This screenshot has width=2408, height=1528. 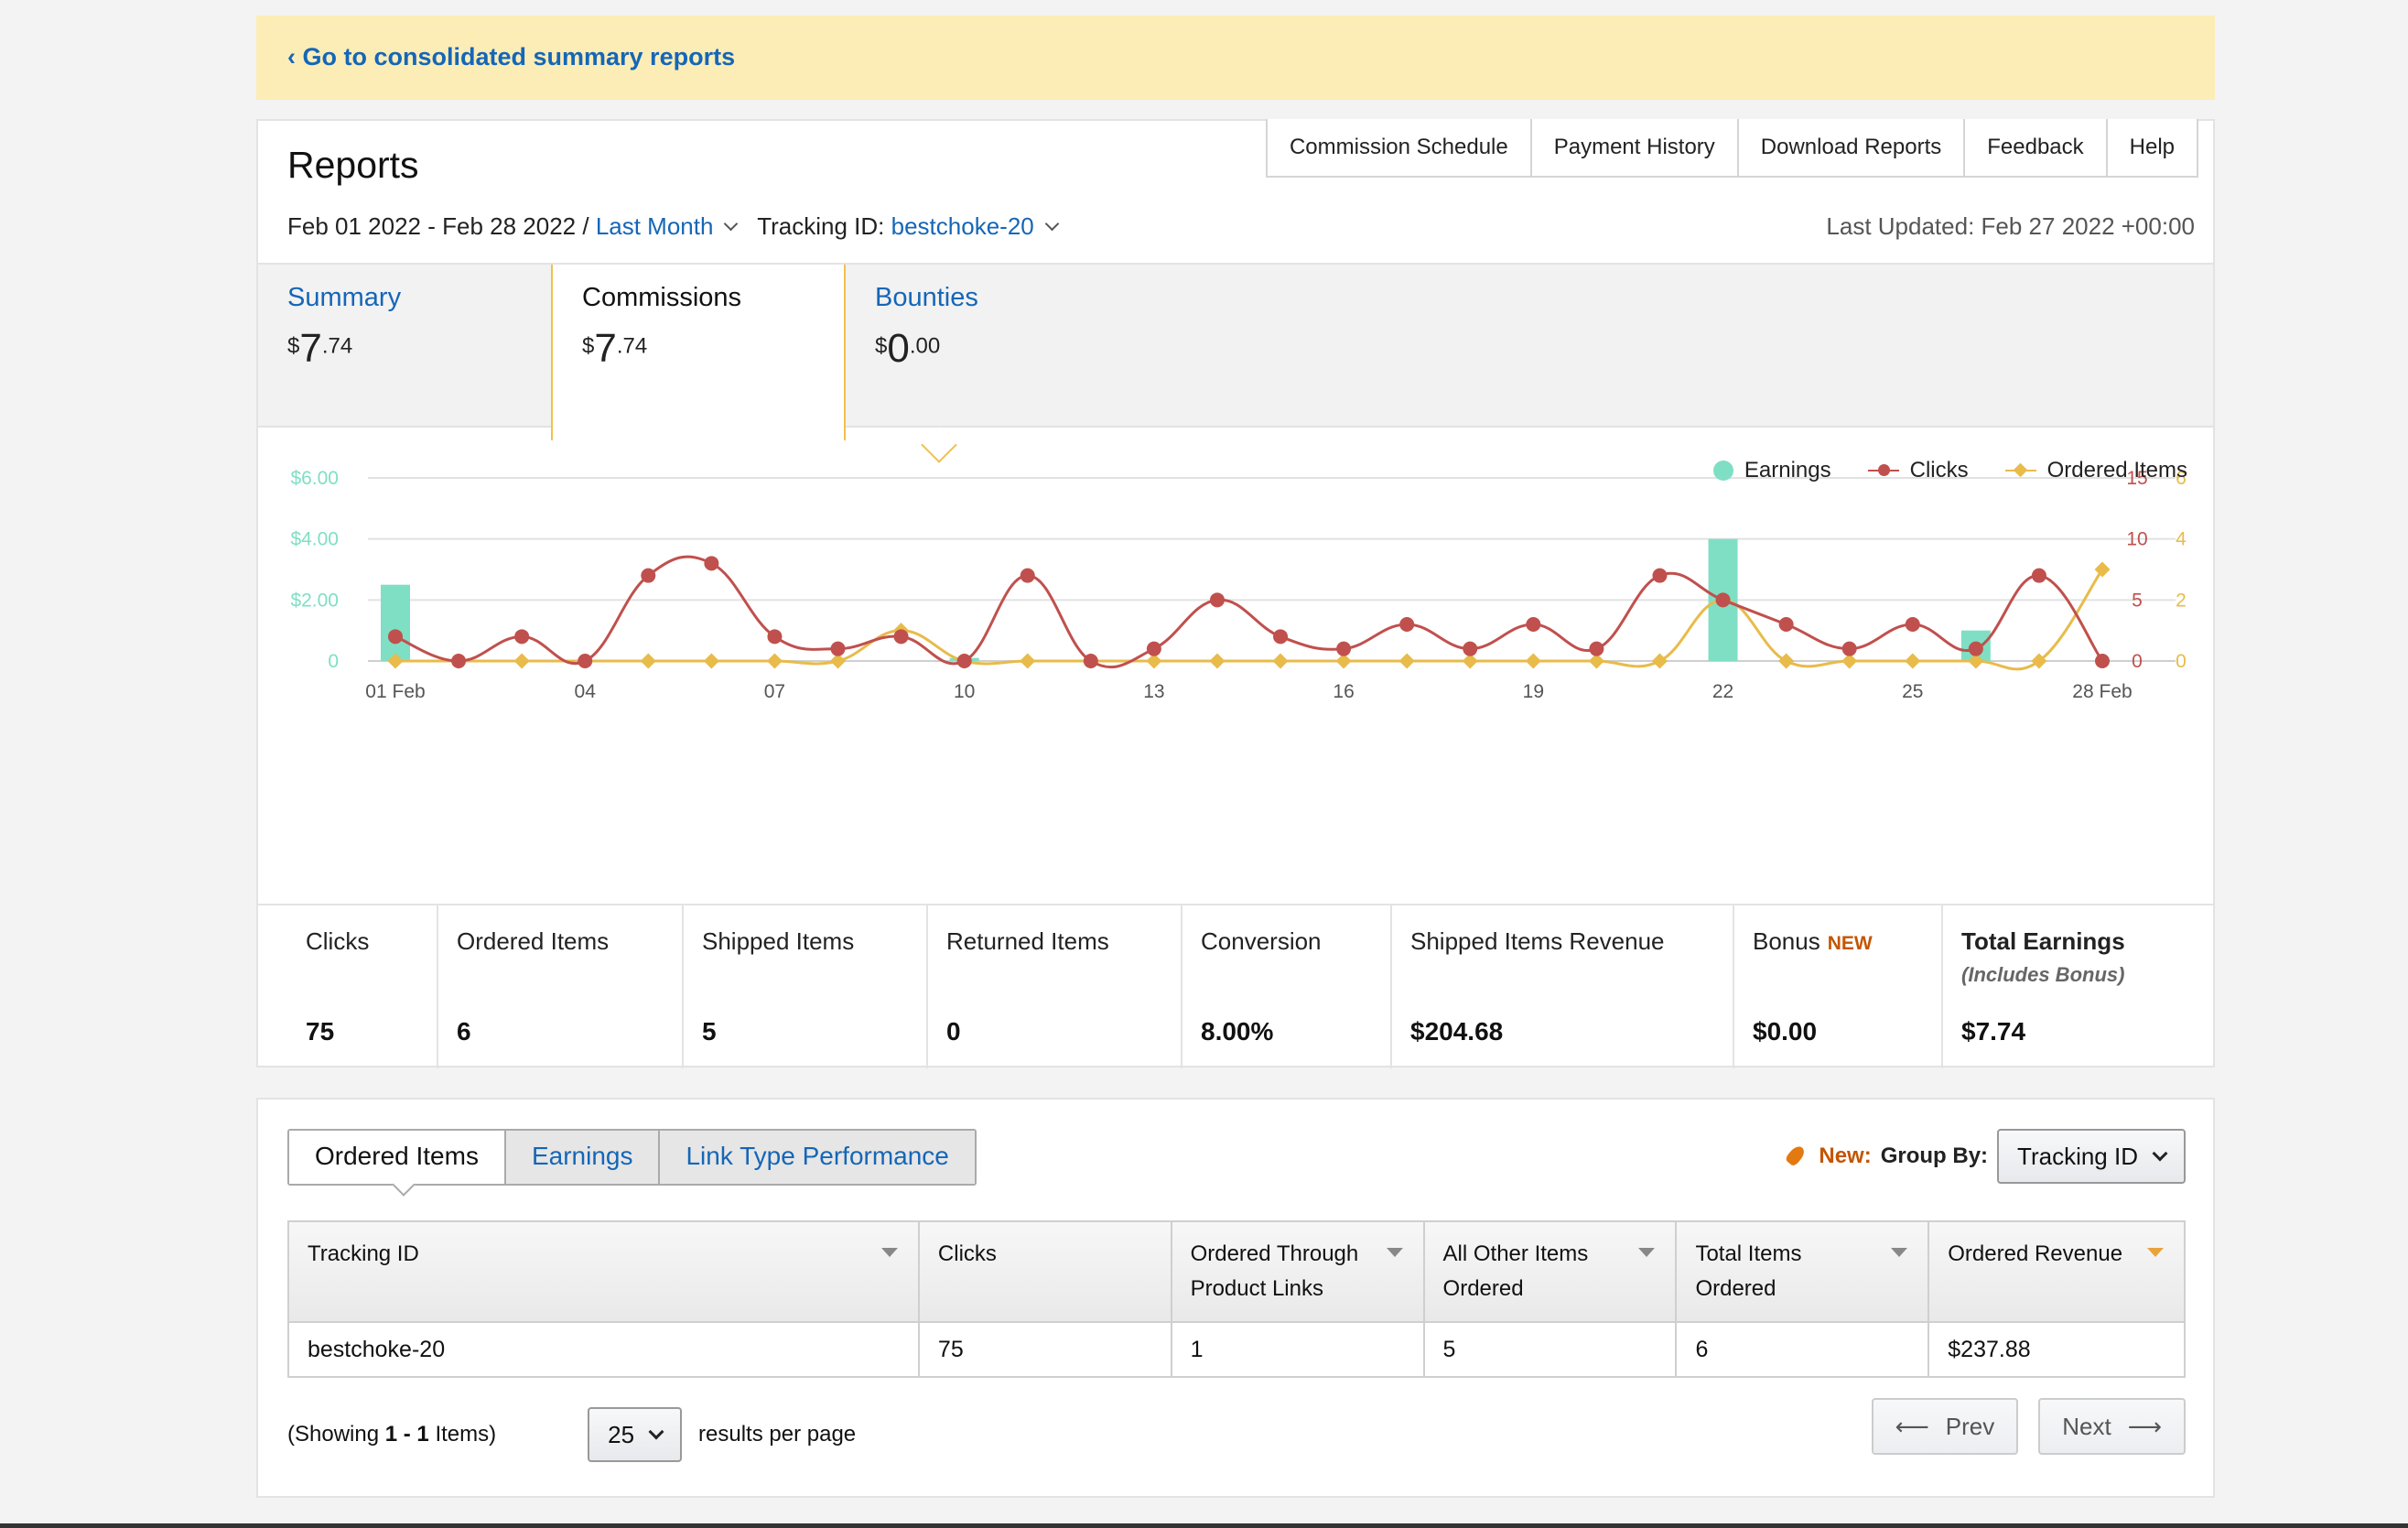 I want to click on col-total-items: Total Items Ordered, so click(x=1803, y=1272).